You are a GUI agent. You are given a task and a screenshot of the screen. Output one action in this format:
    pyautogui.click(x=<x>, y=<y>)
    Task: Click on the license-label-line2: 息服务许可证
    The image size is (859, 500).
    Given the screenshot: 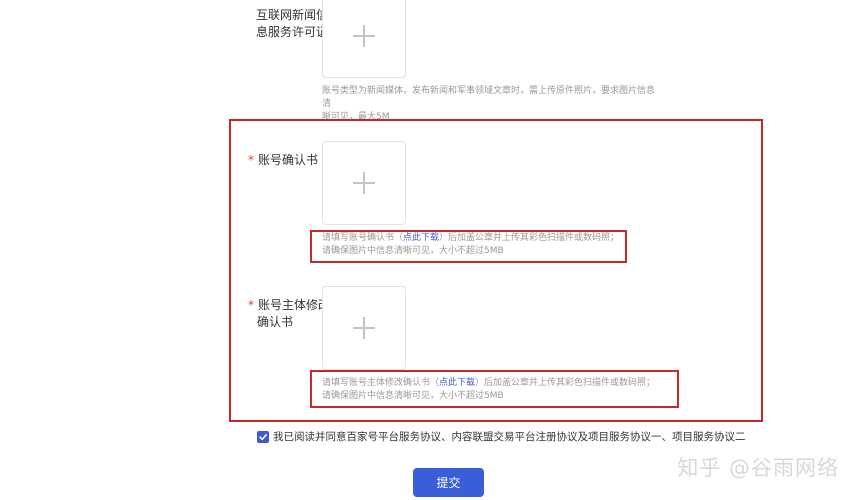 What is the action you would take?
    pyautogui.click(x=292, y=32)
    